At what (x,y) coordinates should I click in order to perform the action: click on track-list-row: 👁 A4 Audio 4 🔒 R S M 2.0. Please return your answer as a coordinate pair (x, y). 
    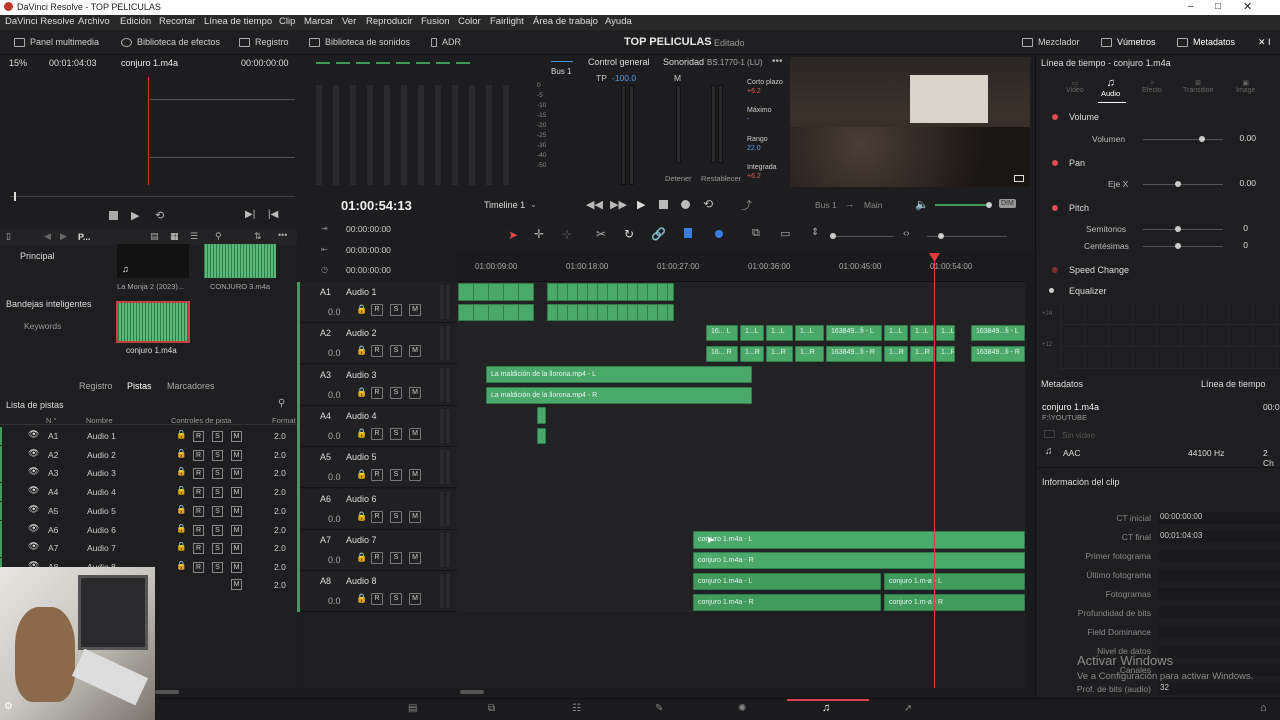
    Looking at the image, I should click on (149, 492).